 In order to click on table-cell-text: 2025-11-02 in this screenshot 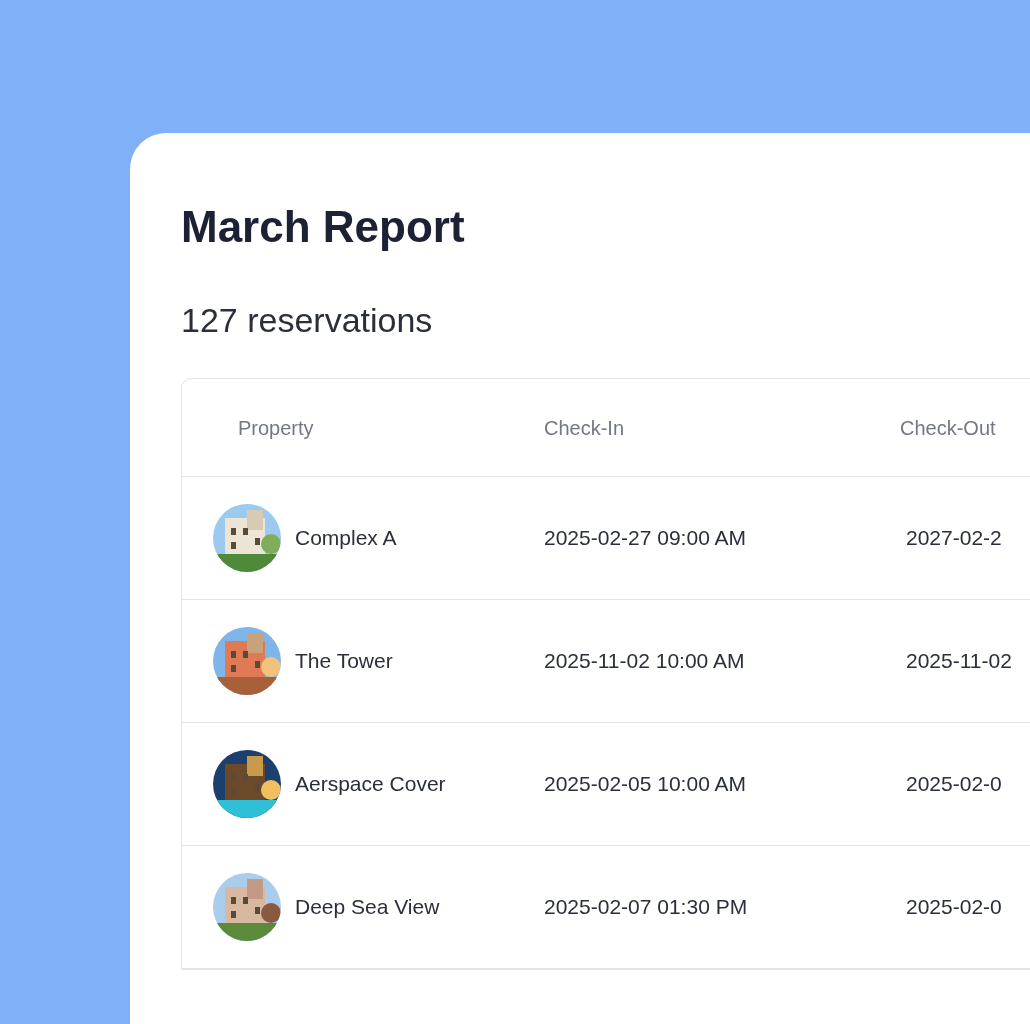, I will do `click(959, 661)`.